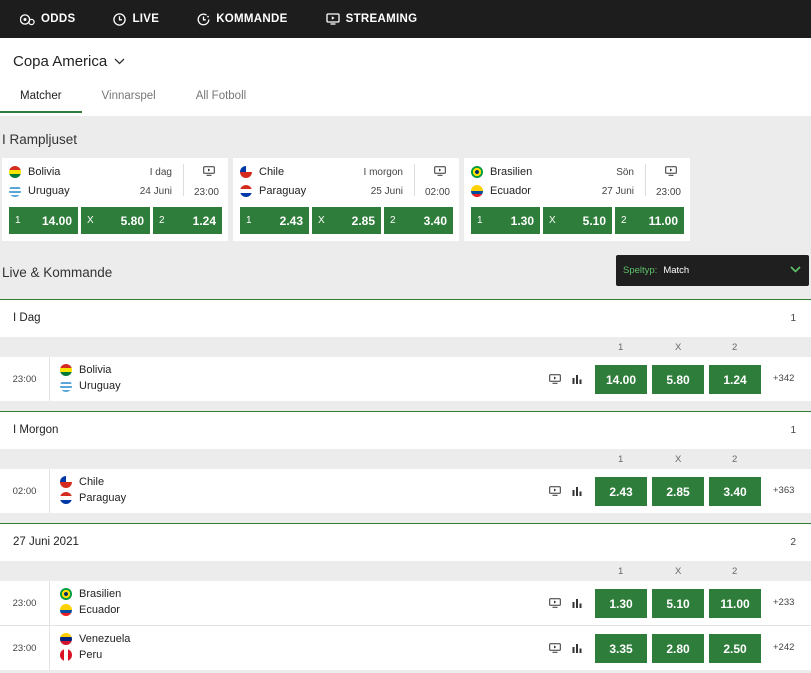 The image size is (811, 673). I want to click on spotlight-home: Chile, so click(262, 172).